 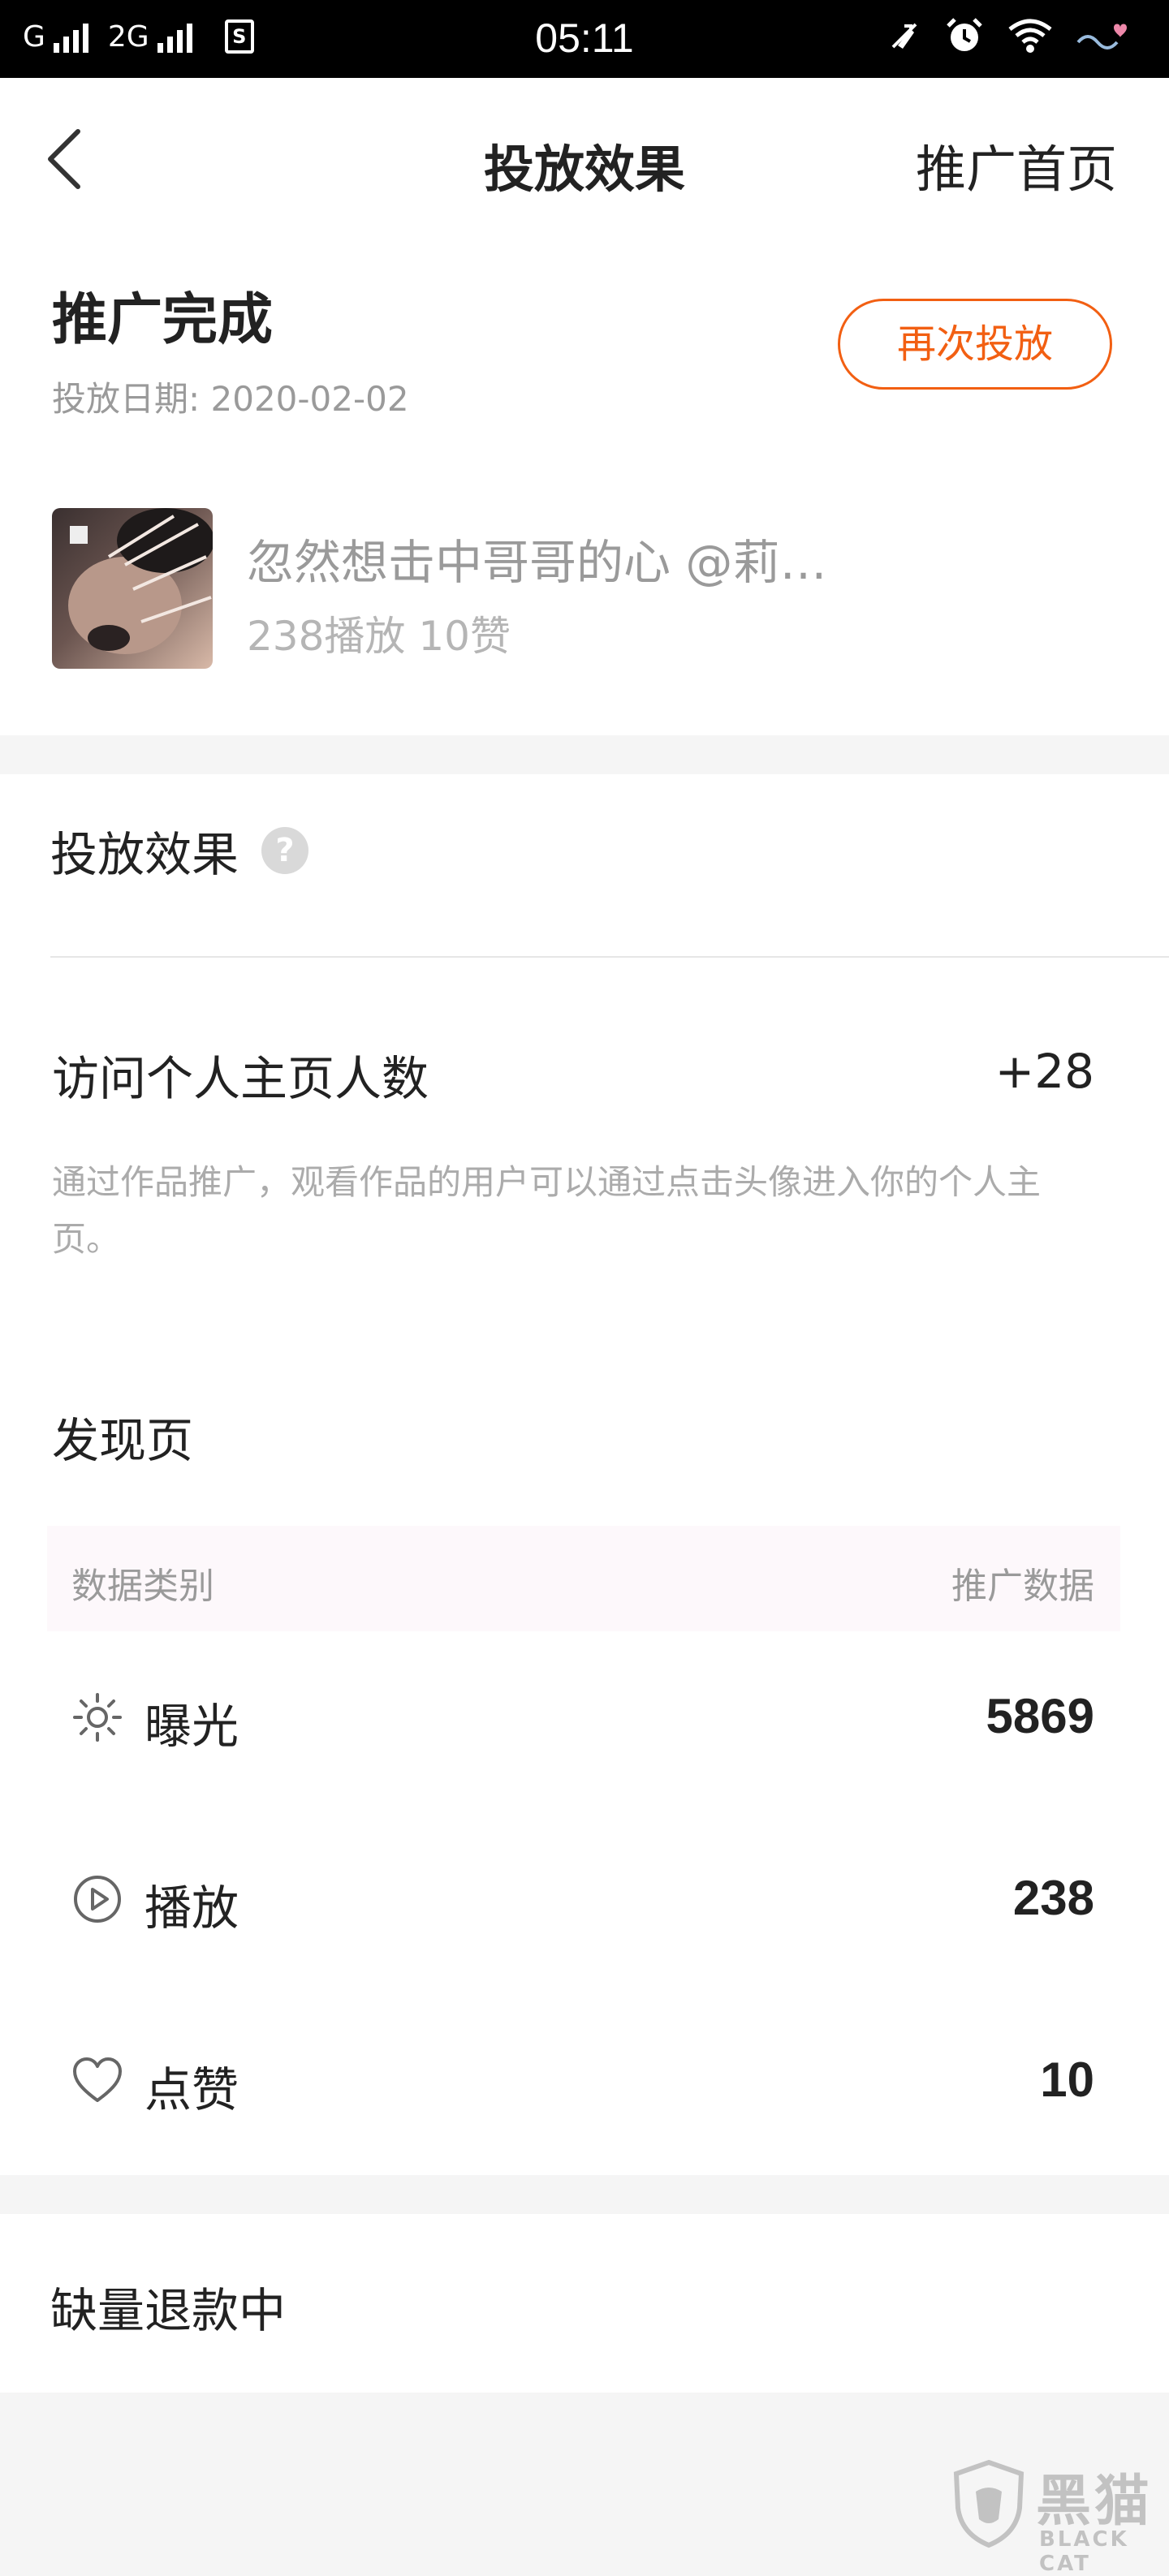 I want to click on sun-icon, so click(x=97, y=1718).